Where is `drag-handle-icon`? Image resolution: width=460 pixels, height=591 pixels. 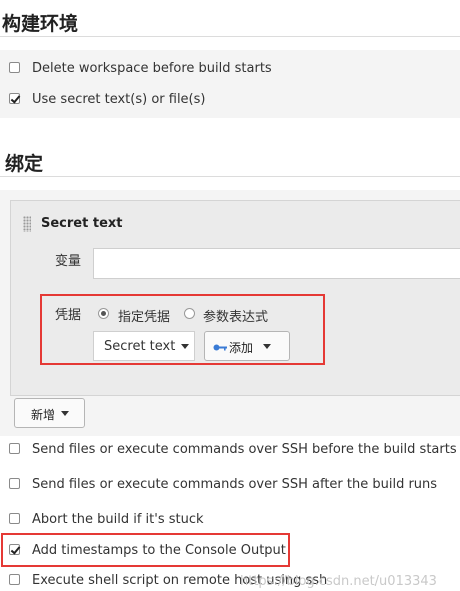 drag-handle-icon is located at coordinates (27, 224).